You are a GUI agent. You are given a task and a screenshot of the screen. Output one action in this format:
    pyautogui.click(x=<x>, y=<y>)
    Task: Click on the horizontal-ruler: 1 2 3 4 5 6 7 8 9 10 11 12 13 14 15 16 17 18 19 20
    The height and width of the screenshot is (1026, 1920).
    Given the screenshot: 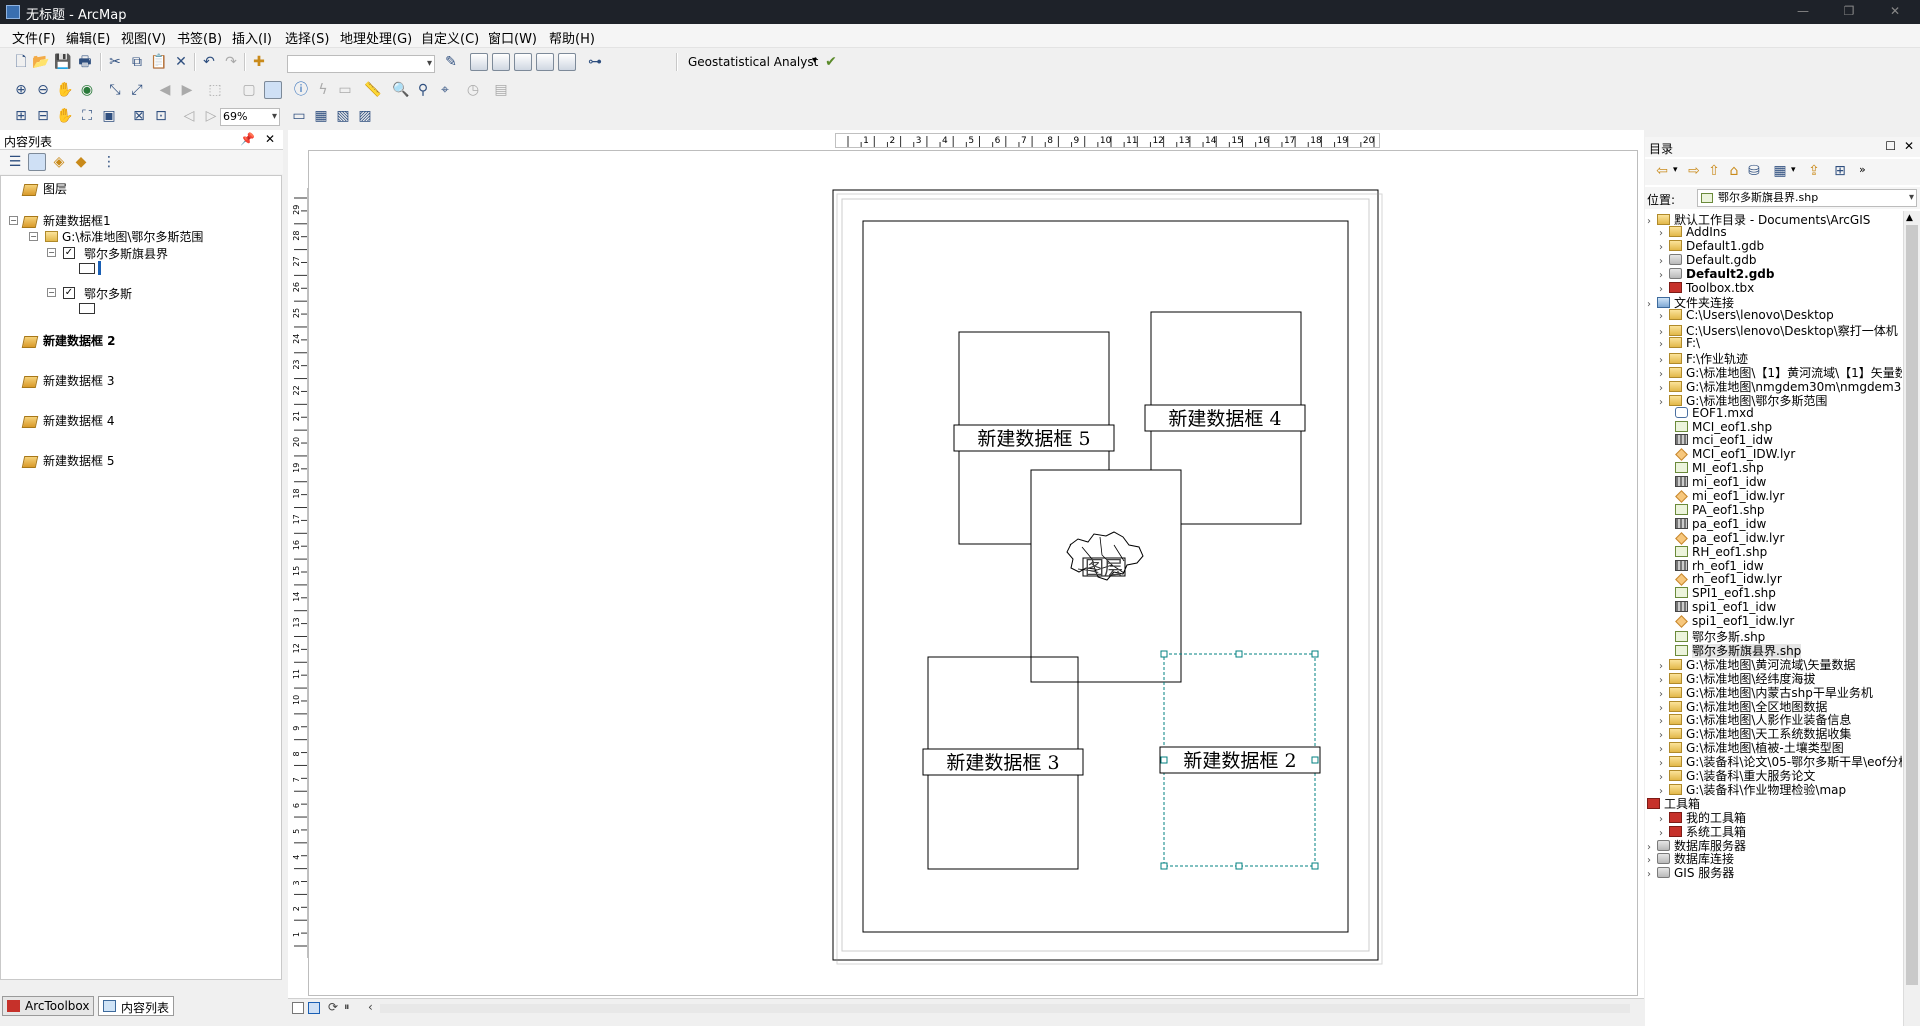 What is the action you would take?
    pyautogui.click(x=1111, y=140)
    